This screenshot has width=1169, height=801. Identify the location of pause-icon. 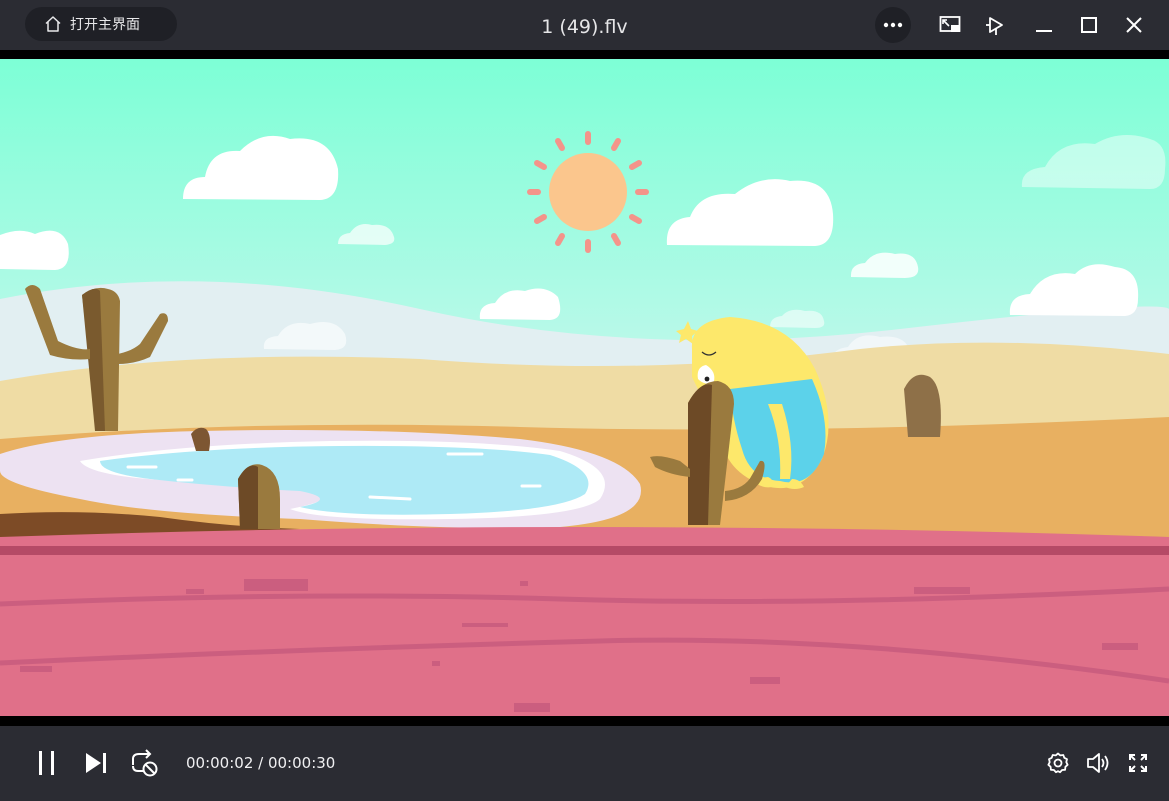
(46, 763).